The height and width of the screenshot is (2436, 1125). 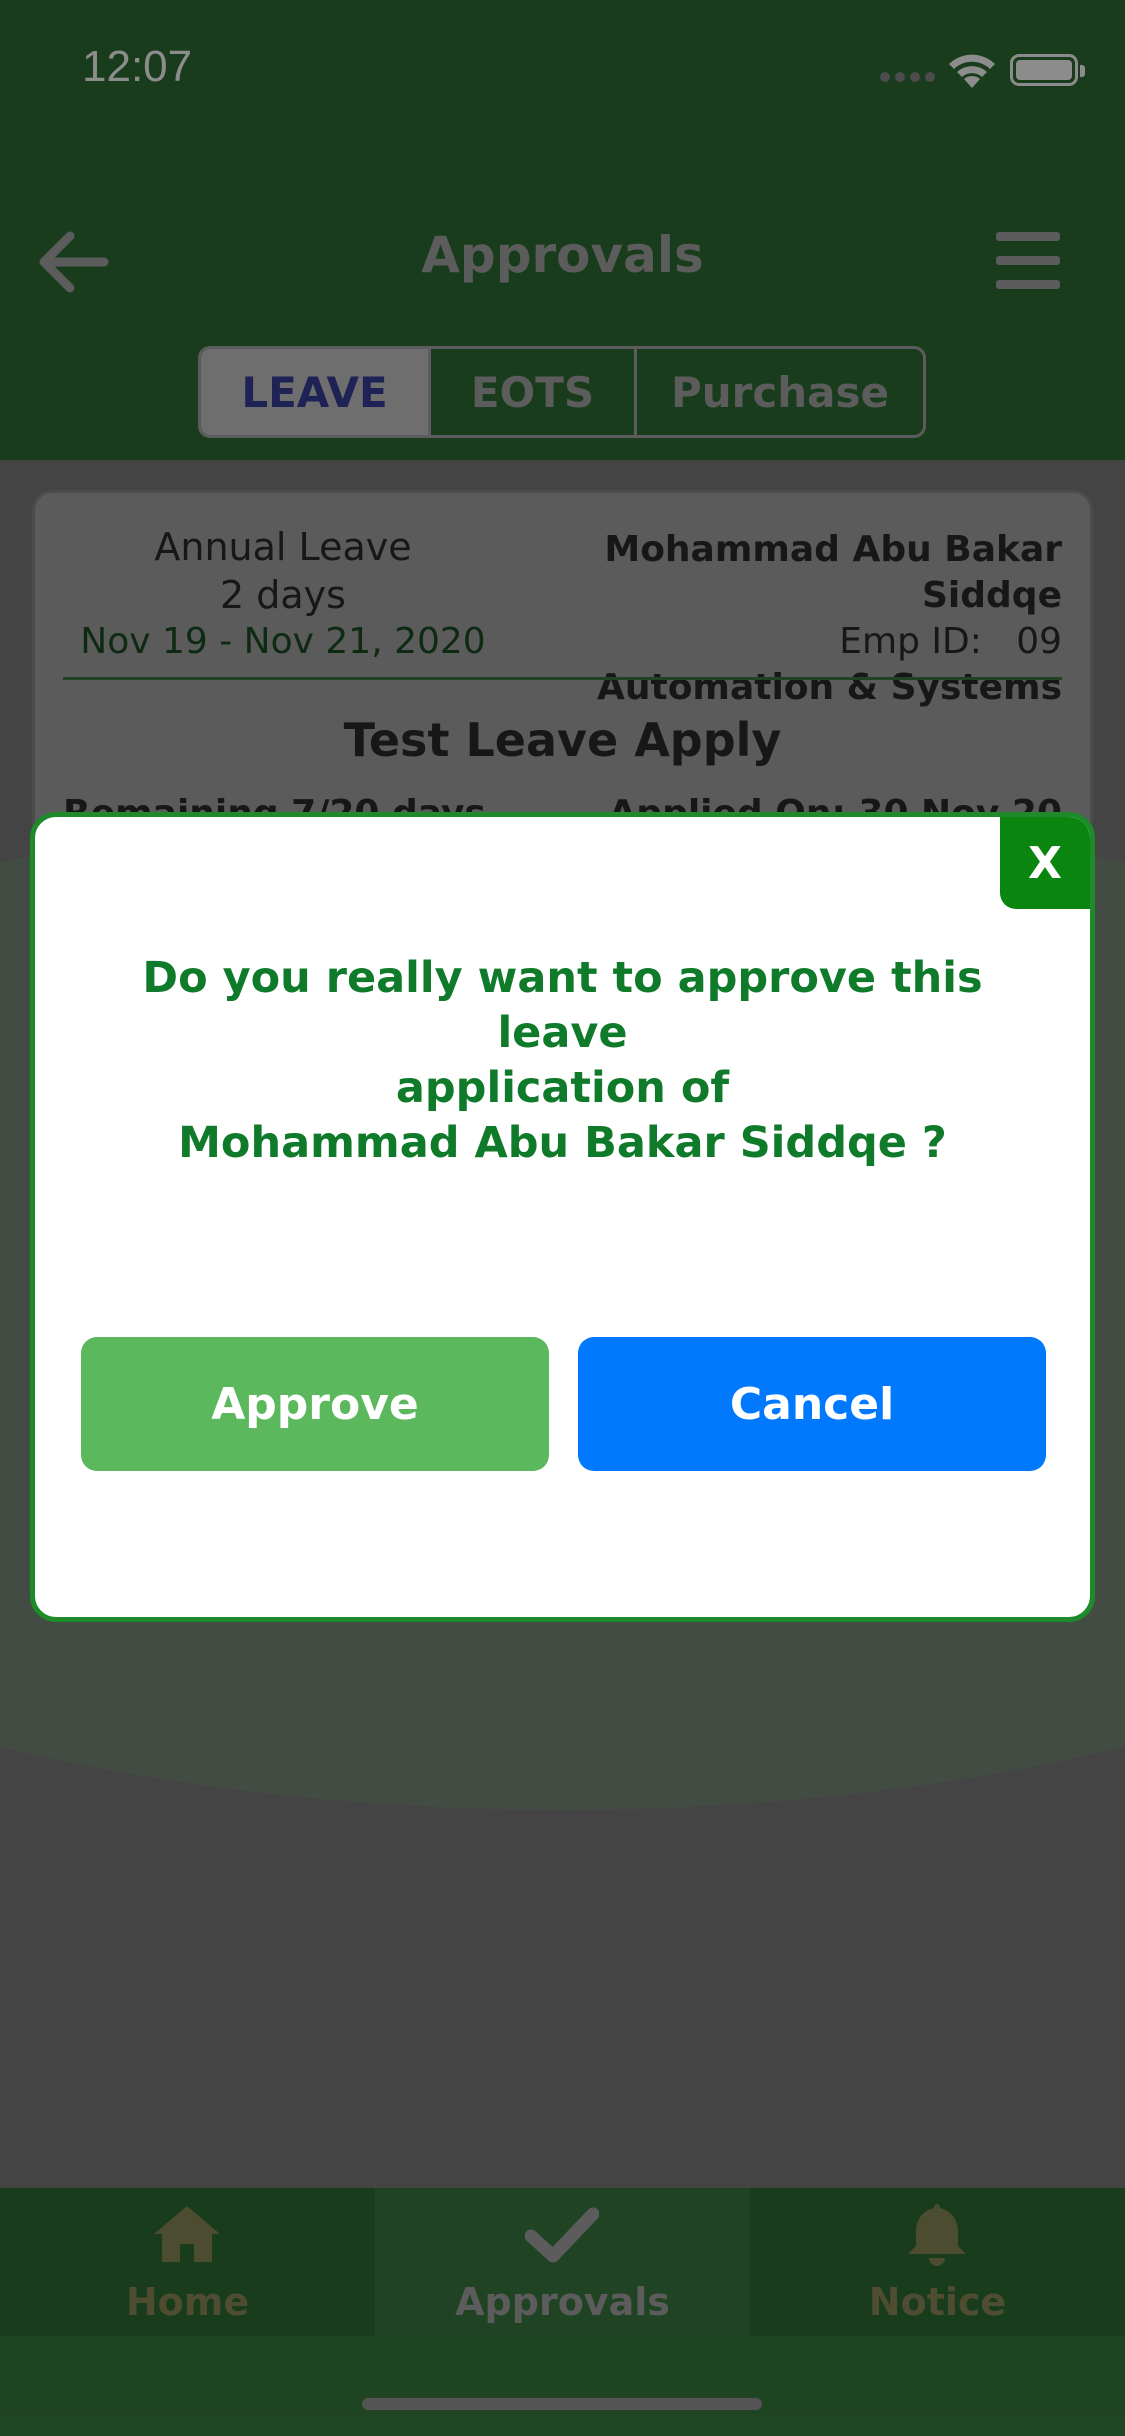 What do you see at coordinates (562, 1143) in the screenshot?
I see `confirmation-message-line-3: Mohammad Abu Bakar Siddqe ?` at bounding box center [562, 1143].